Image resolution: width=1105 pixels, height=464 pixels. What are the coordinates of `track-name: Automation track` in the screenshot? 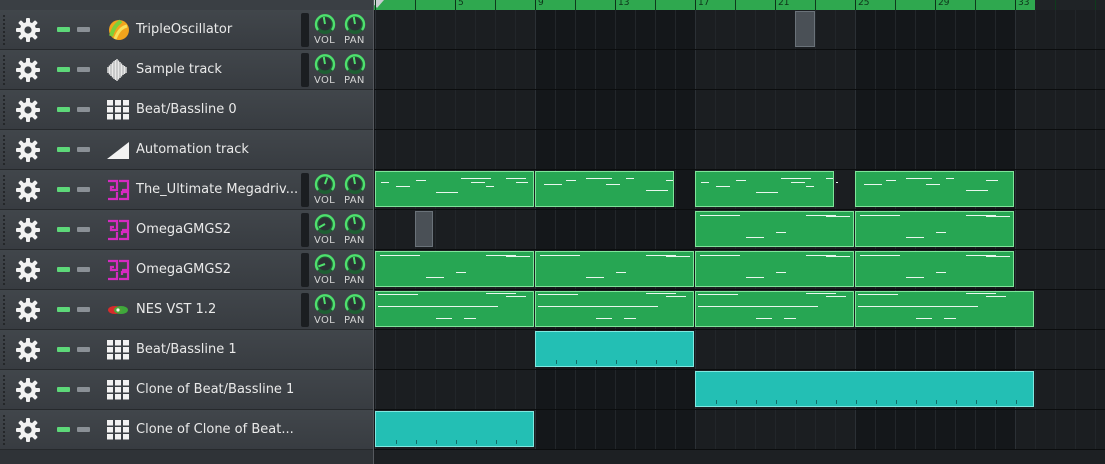 It's located at (192, 150).